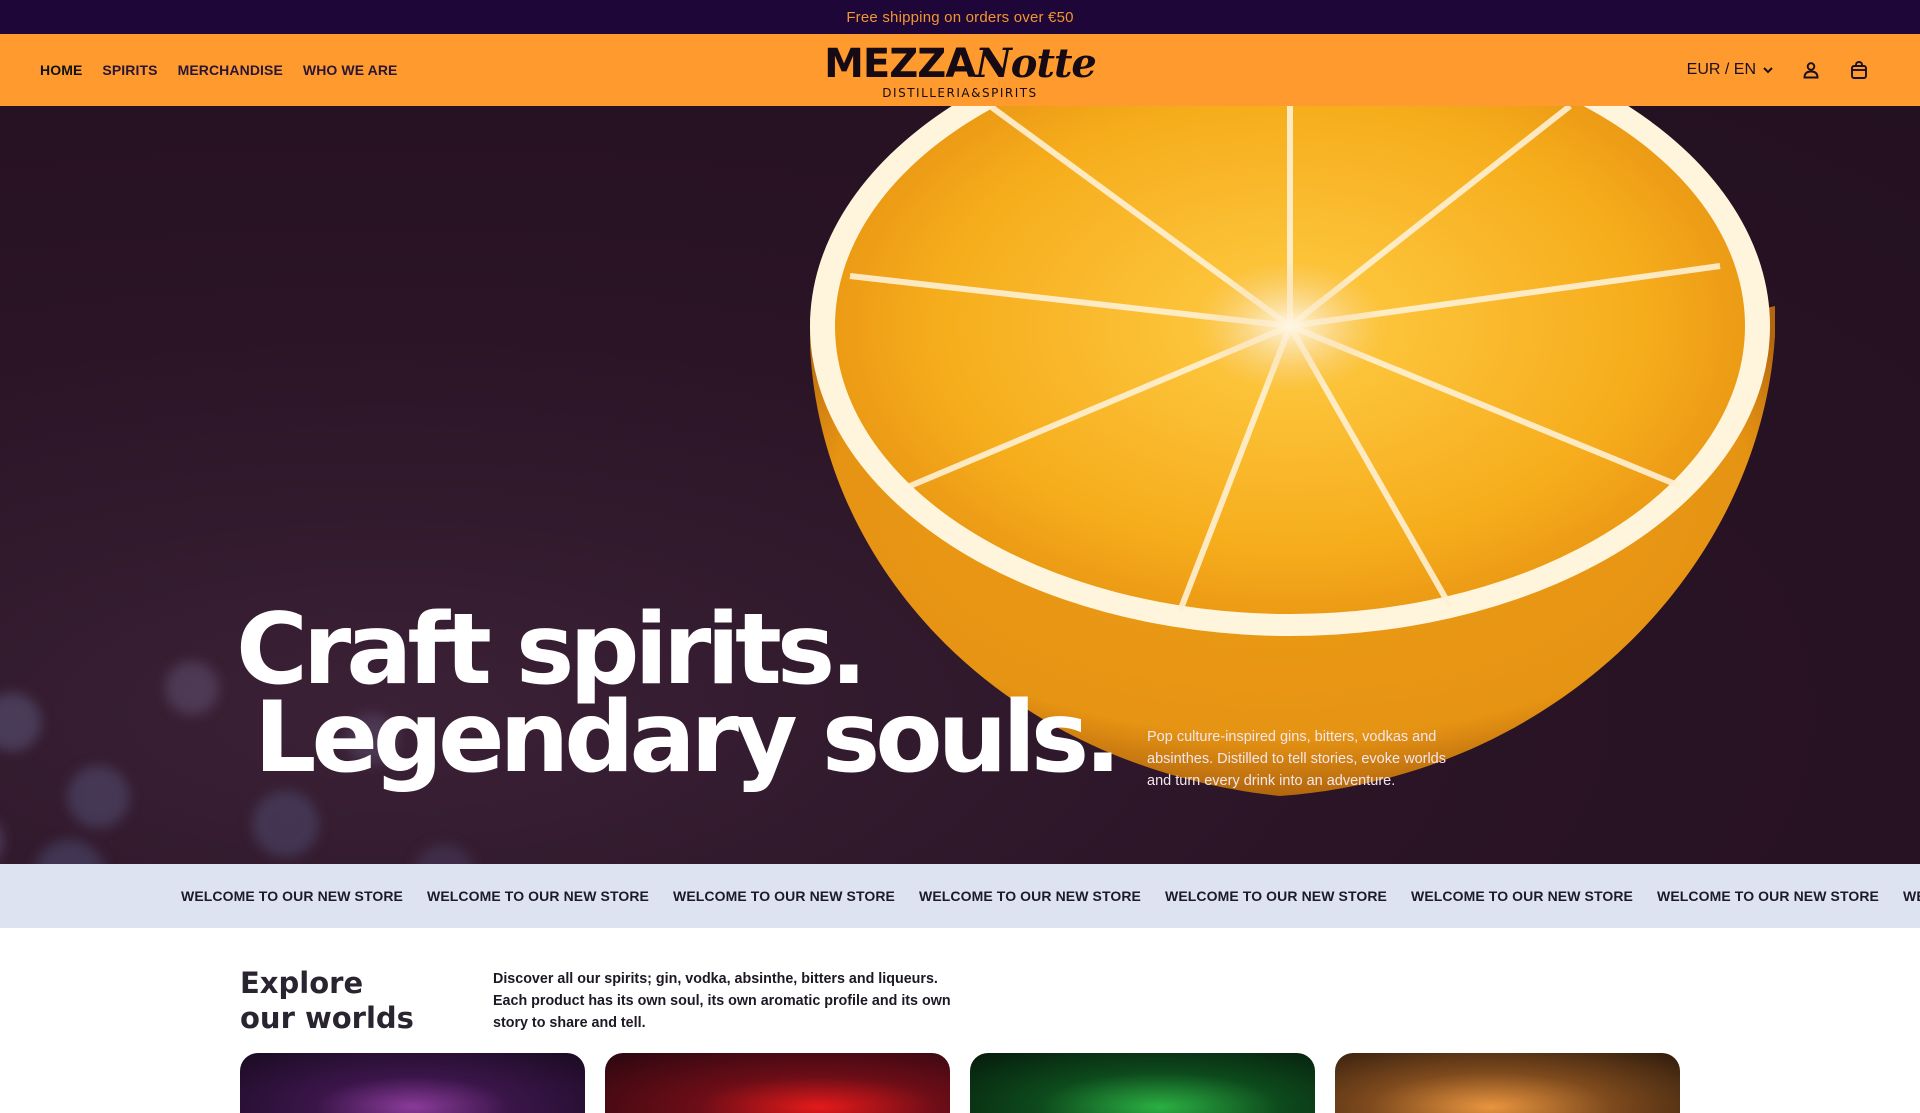  I want to click on brand-tagline: DISTILLERIA&SPIRITS, so click(960, 93).